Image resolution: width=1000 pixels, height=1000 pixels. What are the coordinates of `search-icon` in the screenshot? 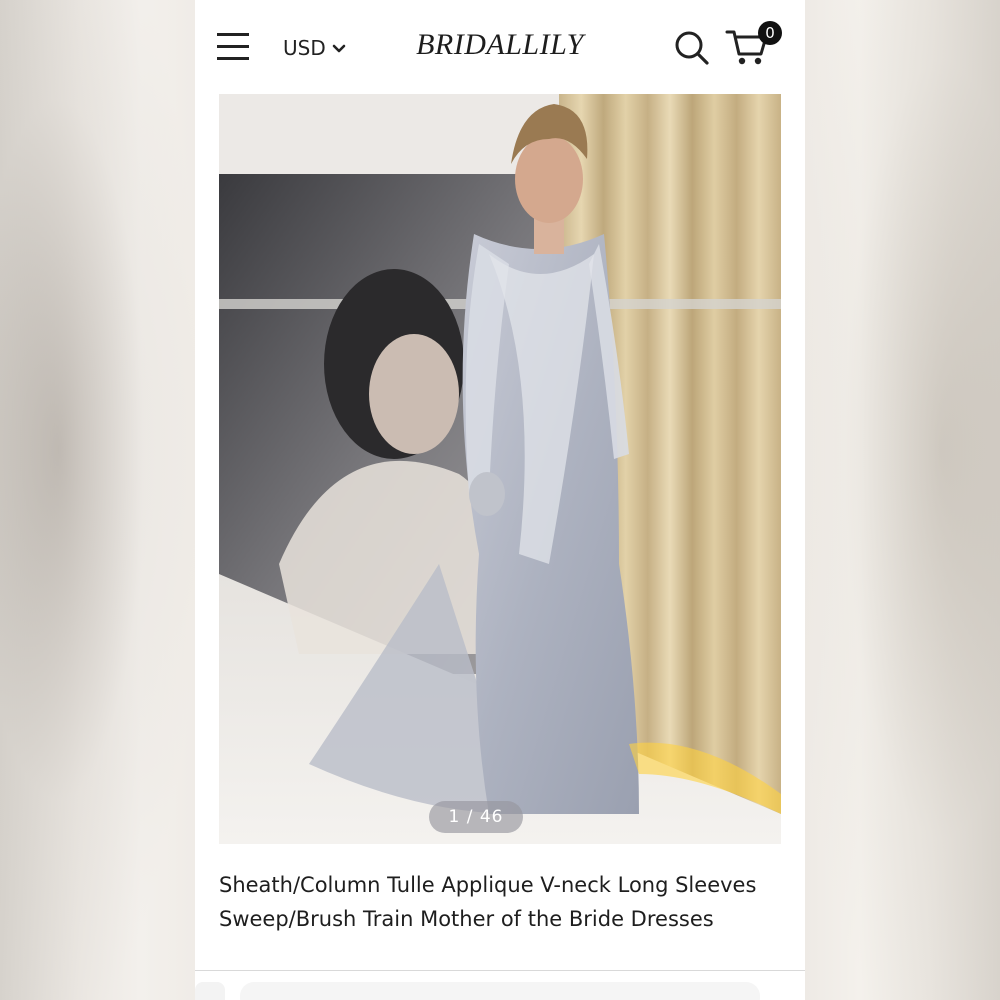 It's located at (692, 48).